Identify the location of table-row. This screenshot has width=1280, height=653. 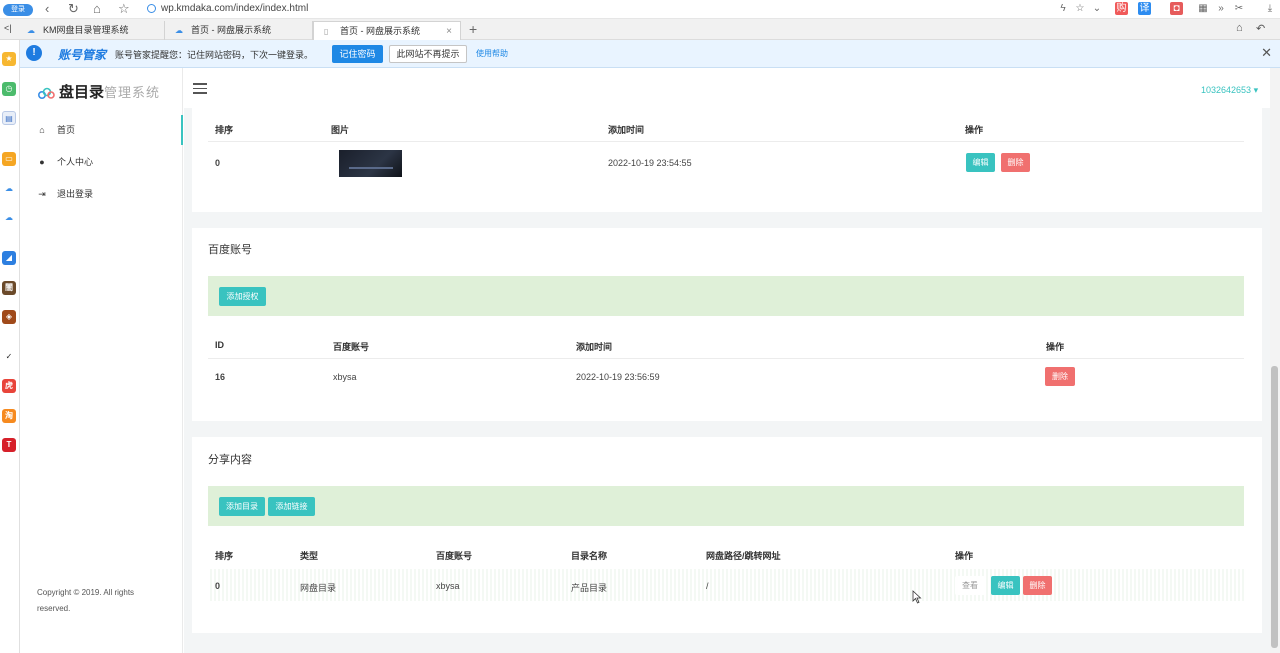
(726, 585).